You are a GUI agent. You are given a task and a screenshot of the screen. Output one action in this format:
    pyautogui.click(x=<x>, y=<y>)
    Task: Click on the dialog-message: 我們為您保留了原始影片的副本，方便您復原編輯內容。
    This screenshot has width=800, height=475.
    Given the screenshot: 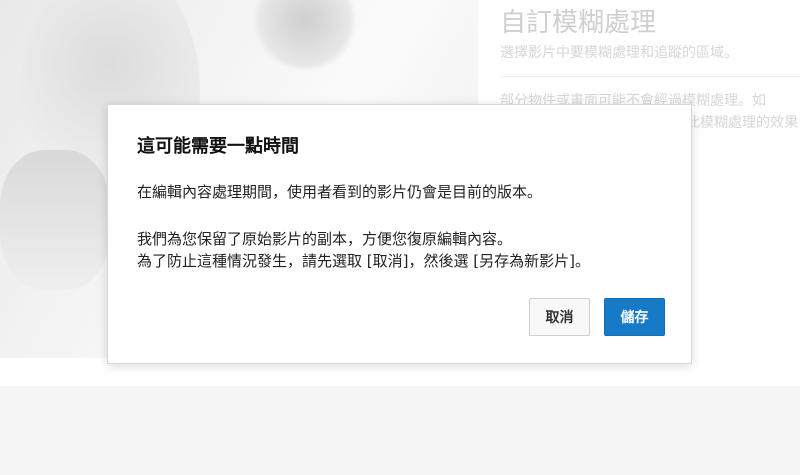 What is the action you would take?
    pyautogui.click(x=325, y=239)
    